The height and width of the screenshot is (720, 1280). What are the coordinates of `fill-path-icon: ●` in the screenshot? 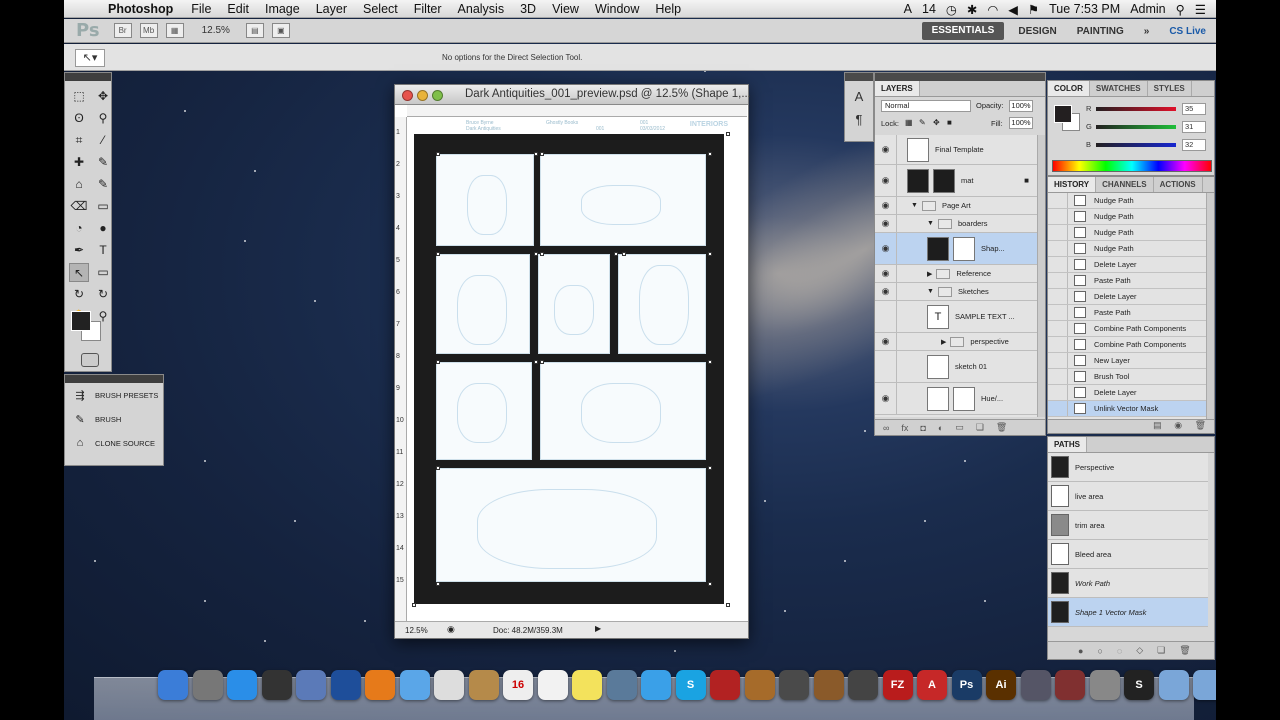 It's located at (1080, 651).